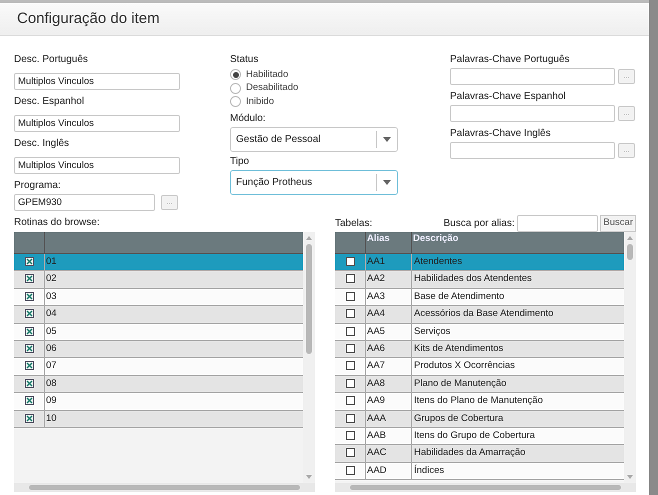 This screenshot has width=658, height=495. I want to click on table-cell: 01, so click(51, 262).